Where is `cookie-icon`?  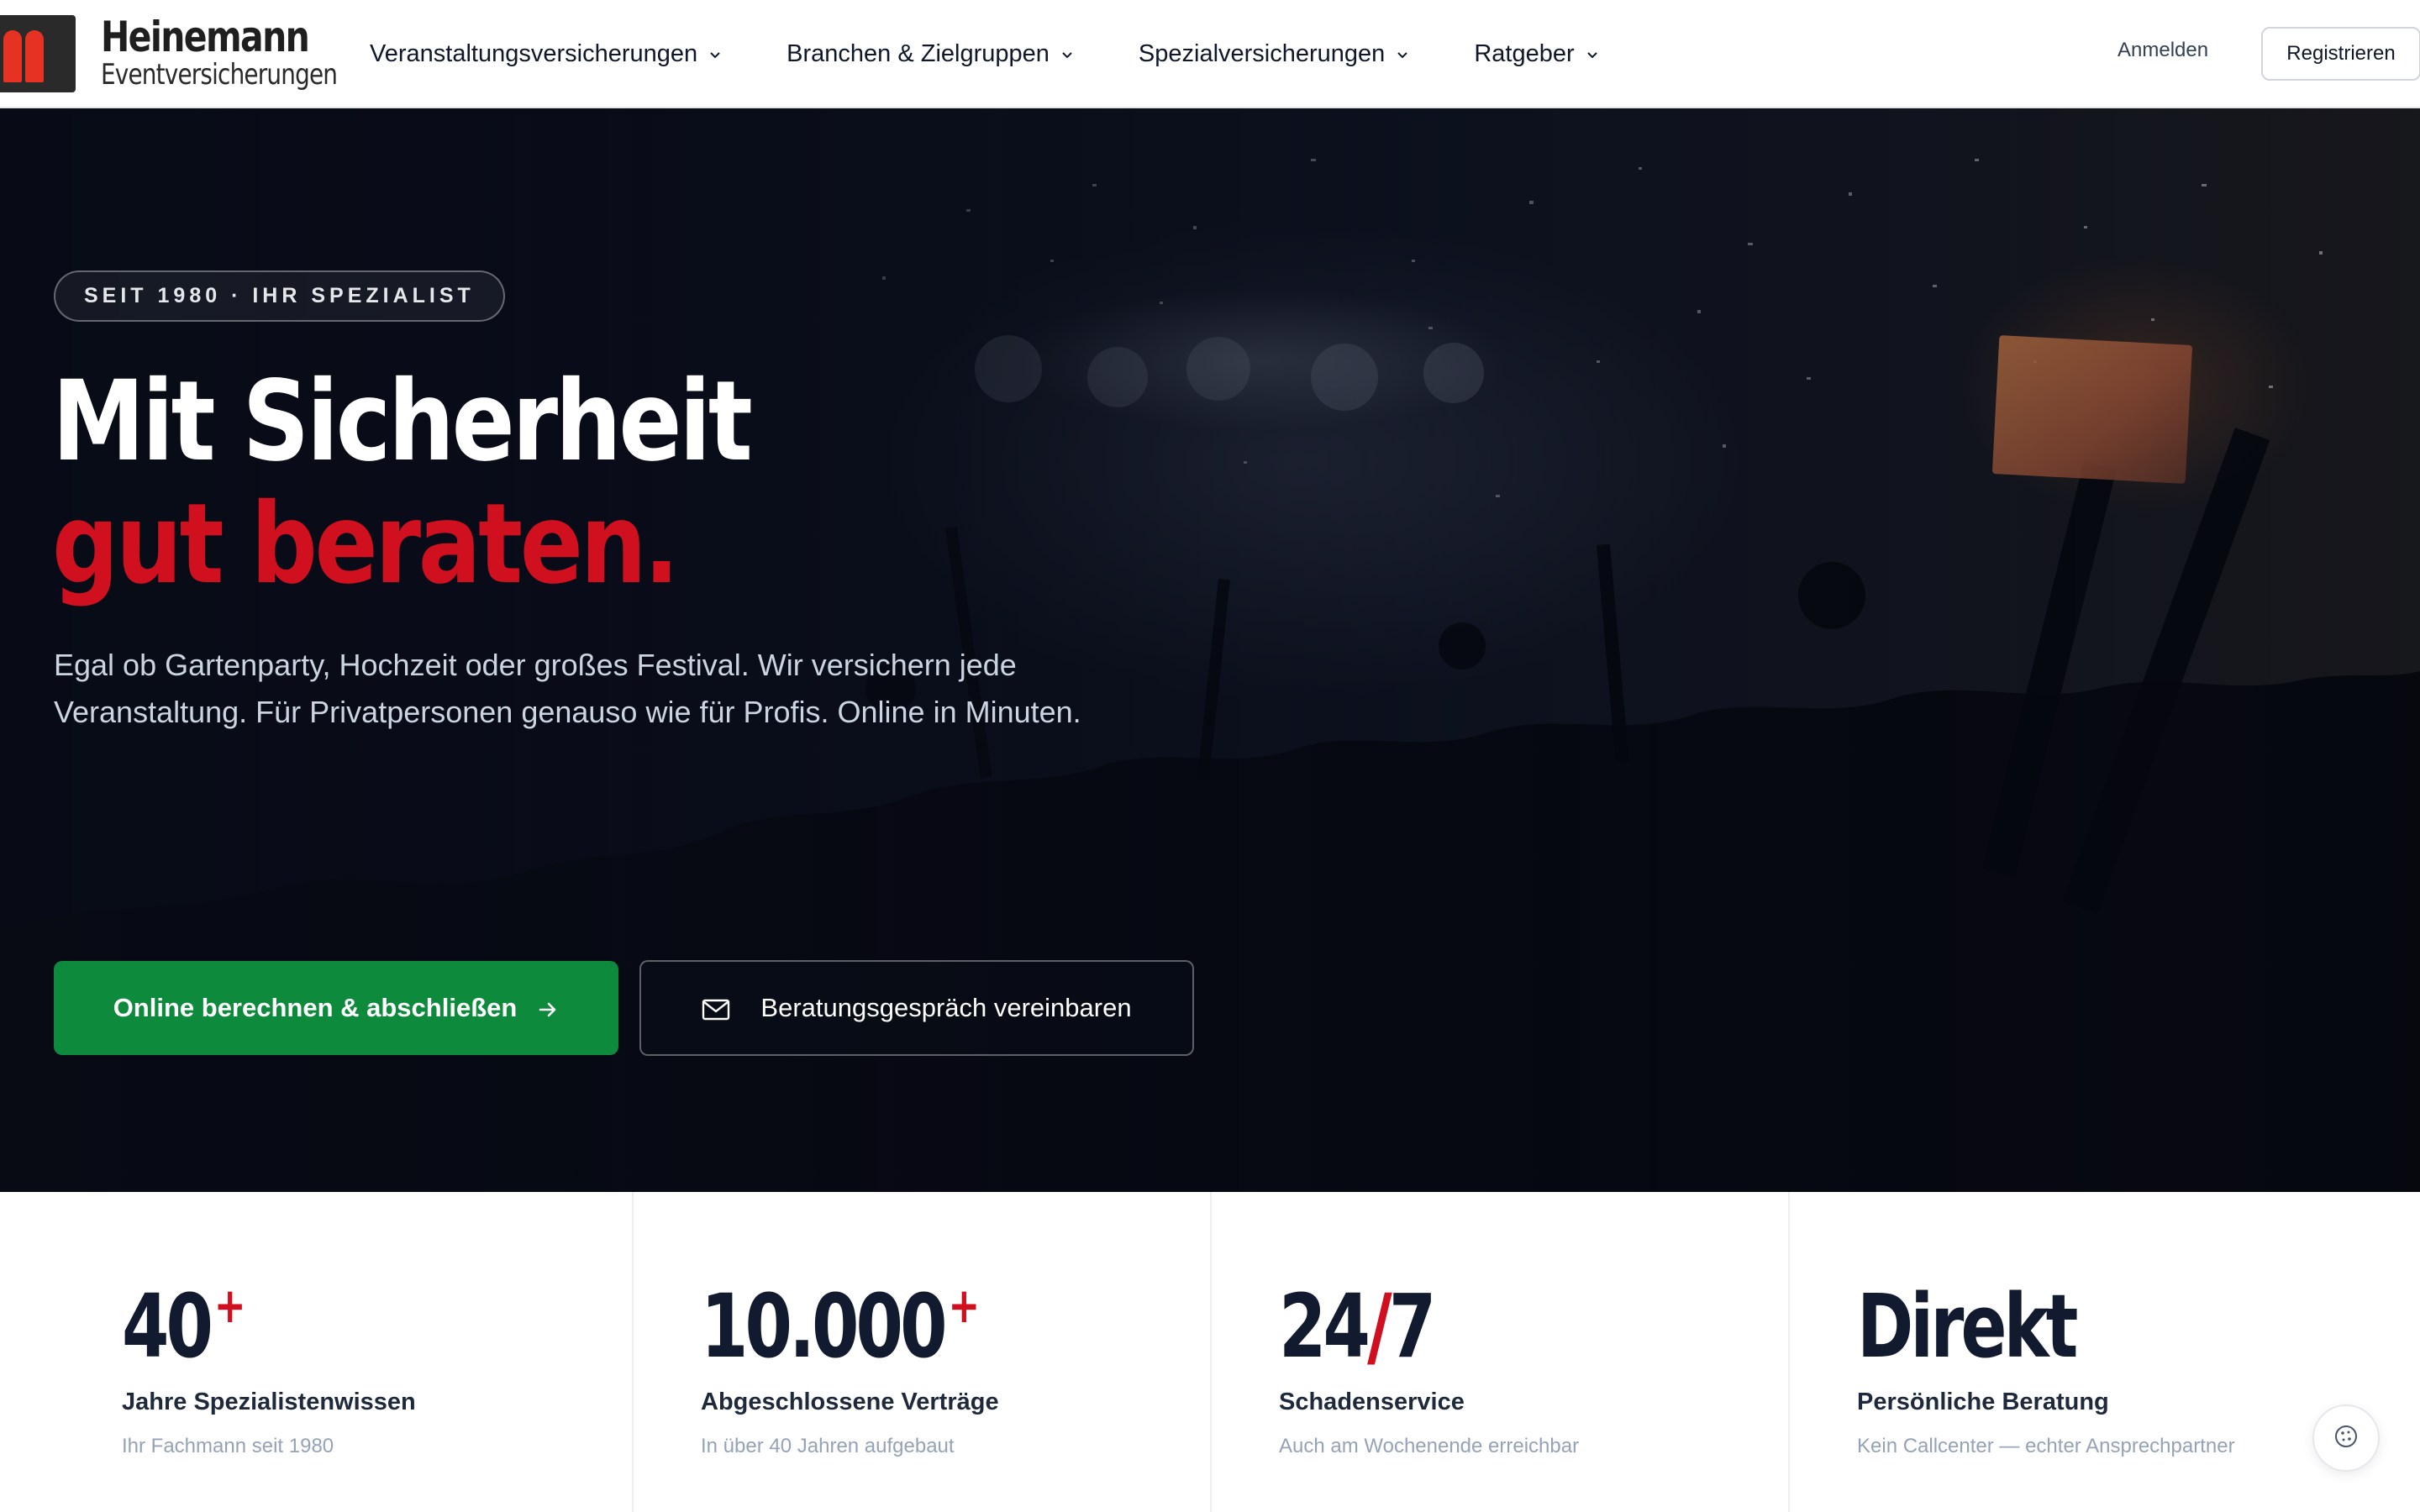
cookie-icon is located at coordinates (2346, 1438).